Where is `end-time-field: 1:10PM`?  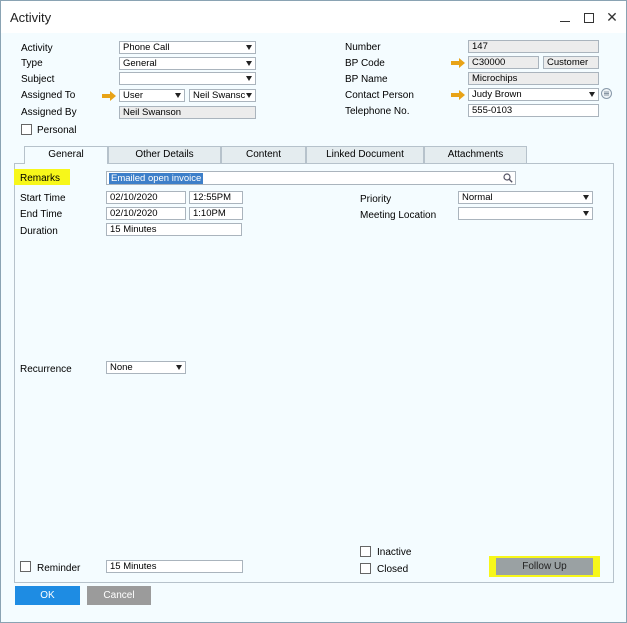 end-time-field: 1:10PM is located at coordinates (216, 213).